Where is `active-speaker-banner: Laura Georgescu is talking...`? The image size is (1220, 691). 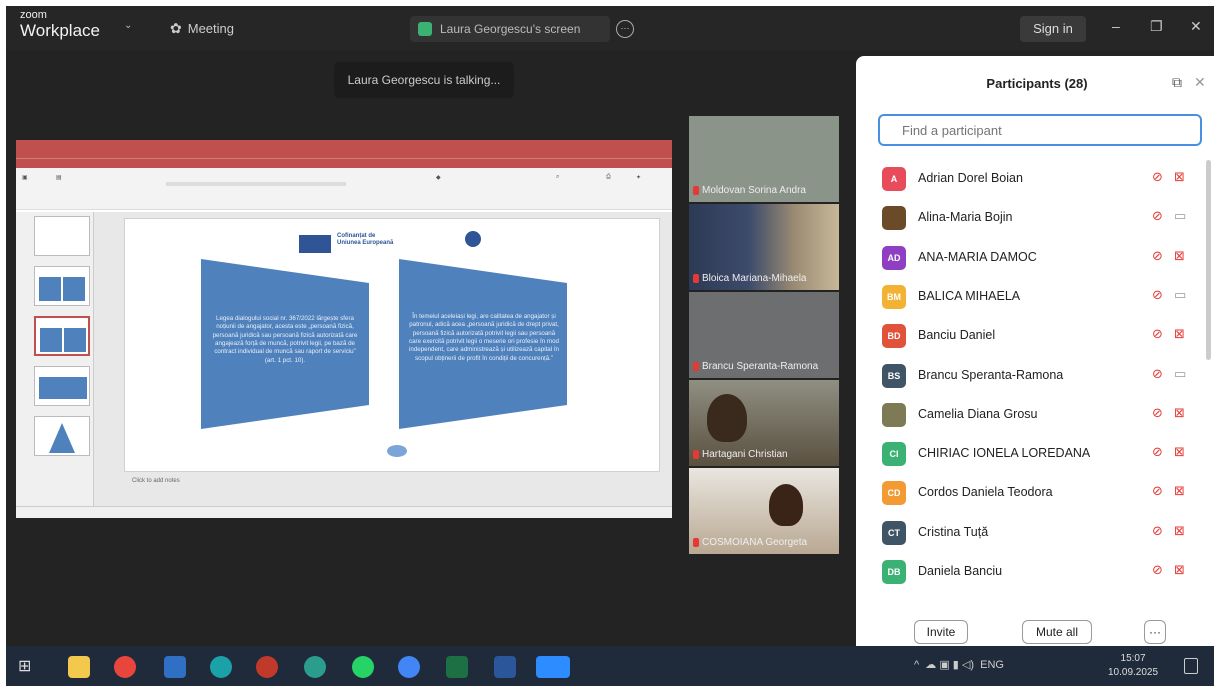
active-speaker-banner: Laura Georgescu is talking... is located at coordinates (424, 80).